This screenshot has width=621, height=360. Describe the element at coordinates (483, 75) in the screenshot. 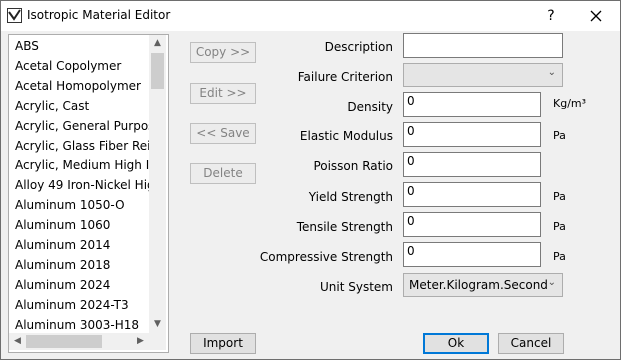

I see `failure-criterion-select: ⌄` at that location.